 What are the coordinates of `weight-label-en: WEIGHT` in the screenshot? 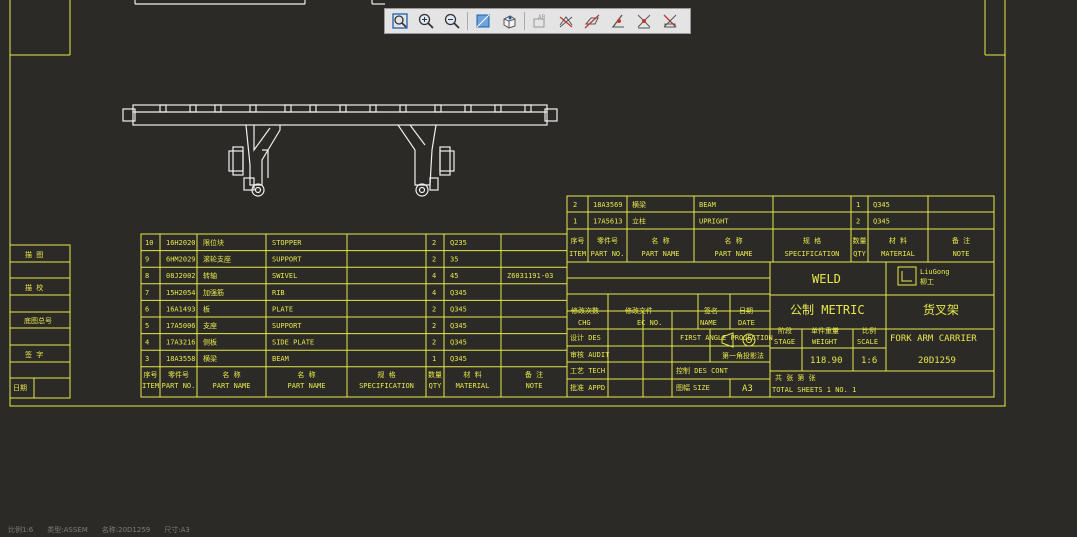 It's located at (825, 342).